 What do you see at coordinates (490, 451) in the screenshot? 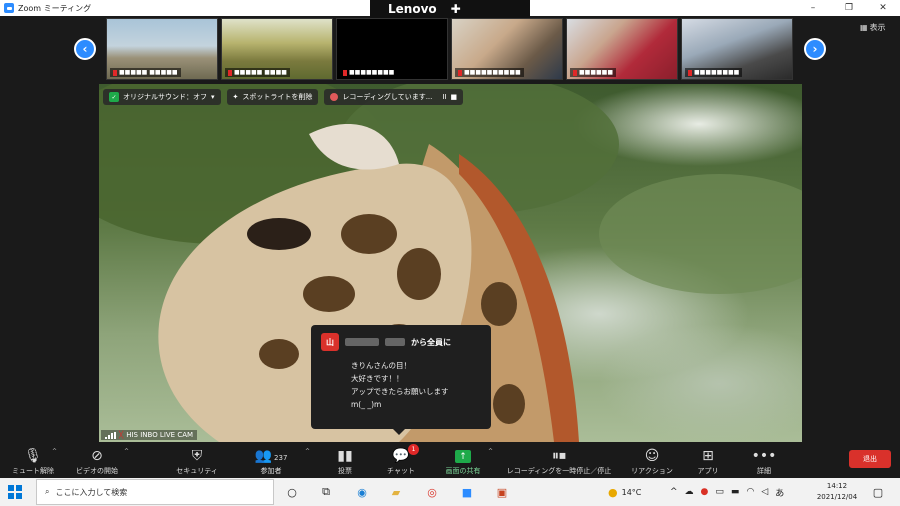
I see `share-options-chevron-icon: ^` at bounding box center [490, 451].